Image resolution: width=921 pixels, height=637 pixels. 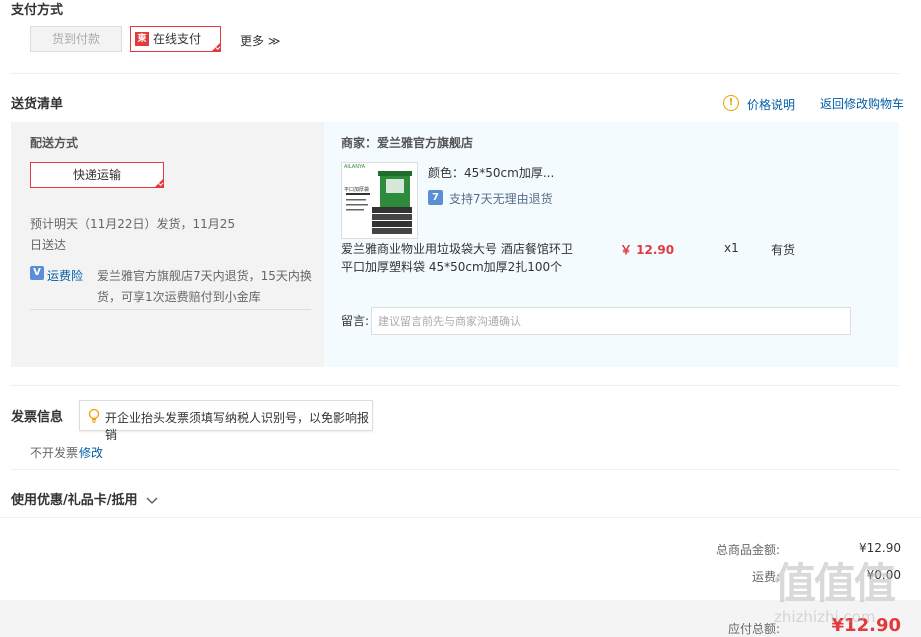 I want to click on more-payment-link: 更多 ≫, so click(x=260, y=40).